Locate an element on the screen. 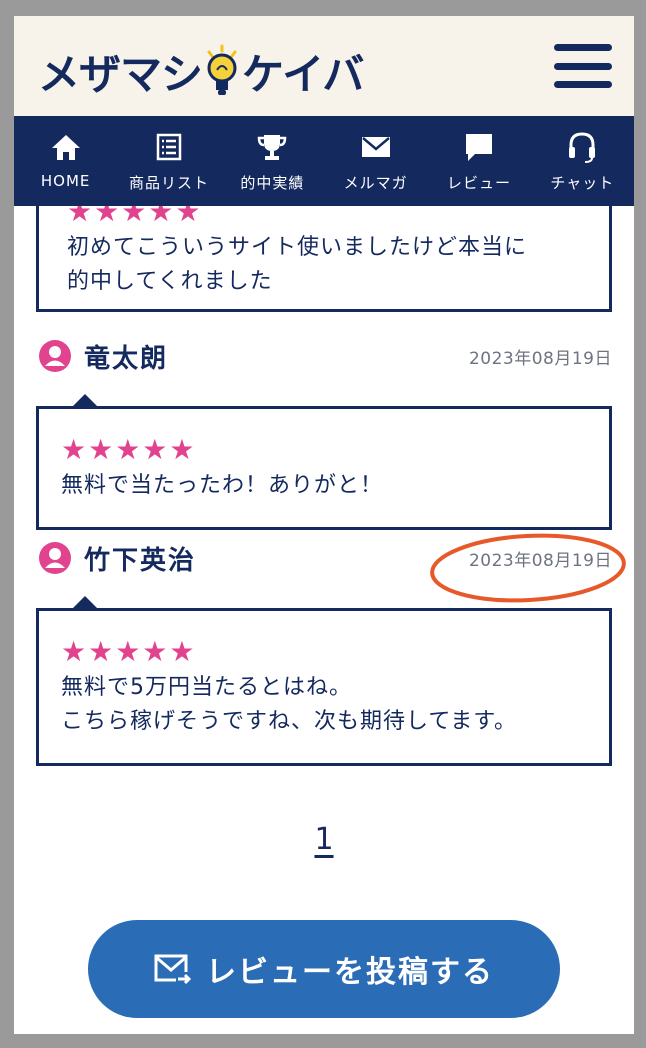 The width and height of the screenshot is (646, 1048). nav-label: チャット is located at coordinates (582, 183).